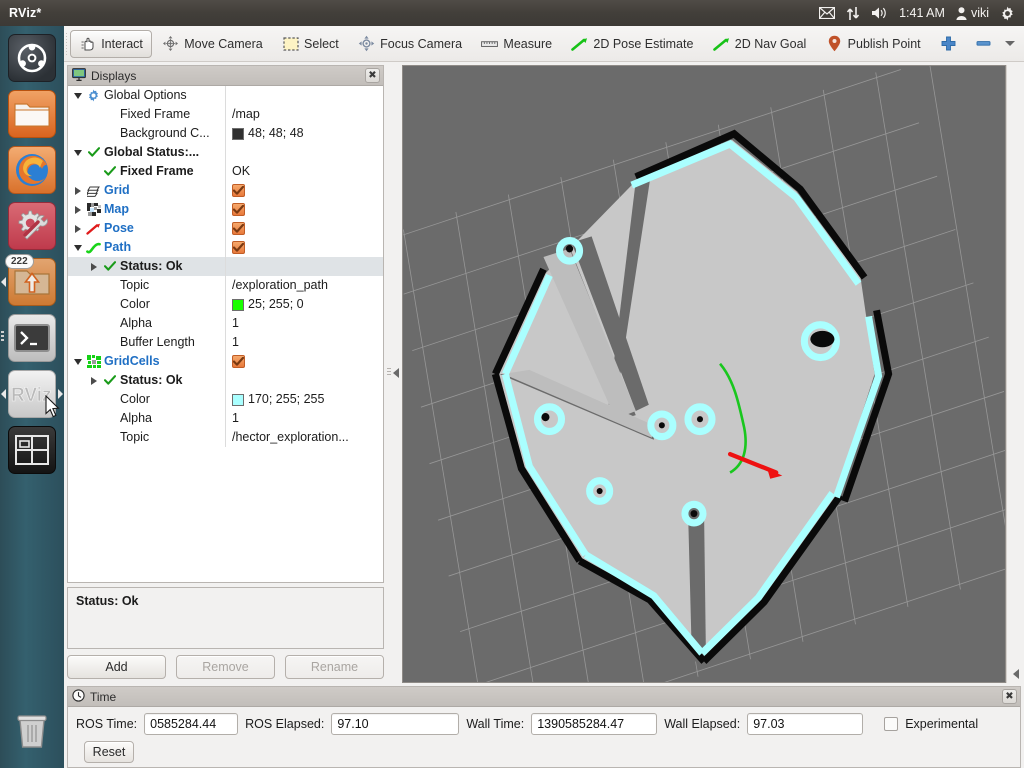 This screenshot has width=1024, height=768. Describe the element at coordinates (238, 133) in the screenshot. I see `color-swatch` at that location.